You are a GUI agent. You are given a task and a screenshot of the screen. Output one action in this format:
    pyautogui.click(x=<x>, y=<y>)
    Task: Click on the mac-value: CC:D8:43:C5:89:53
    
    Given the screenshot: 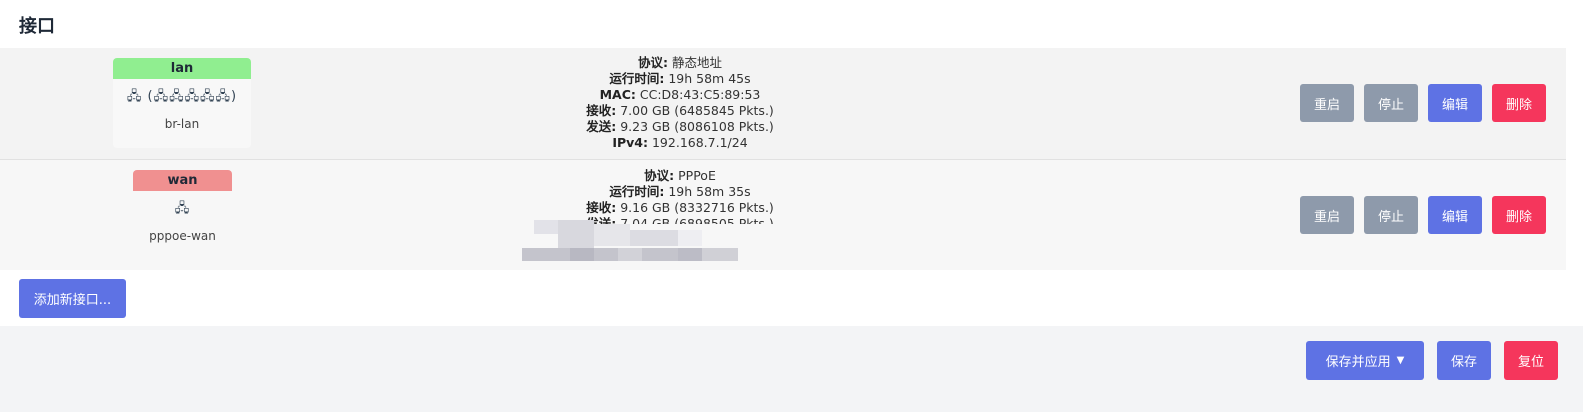 What is the action you would take?
    pyautogui.click(x=700, y=94)
    